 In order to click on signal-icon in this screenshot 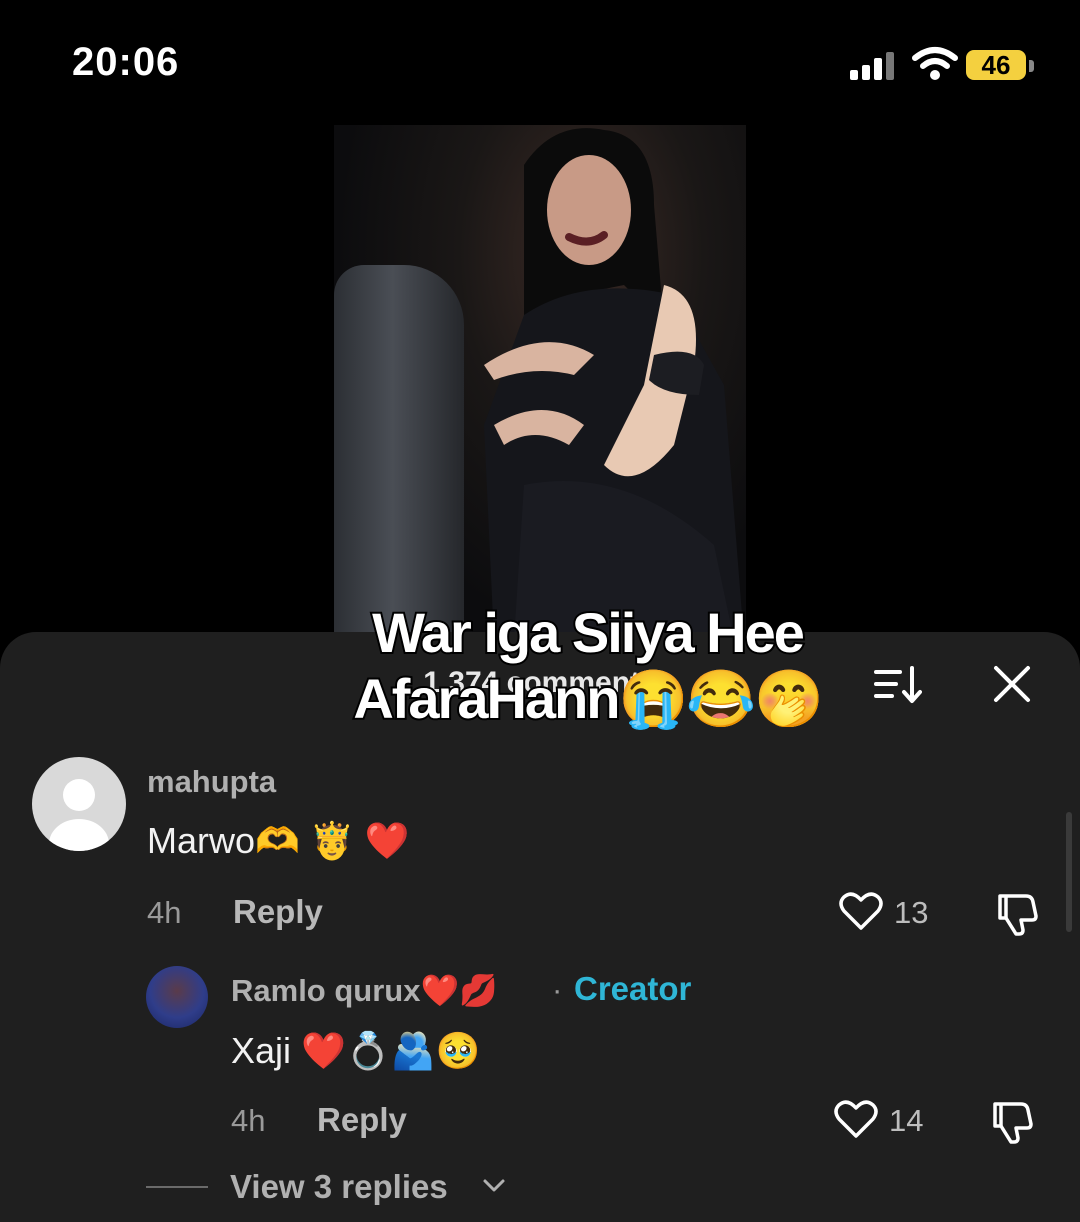, I will do `click(875, 65)`.